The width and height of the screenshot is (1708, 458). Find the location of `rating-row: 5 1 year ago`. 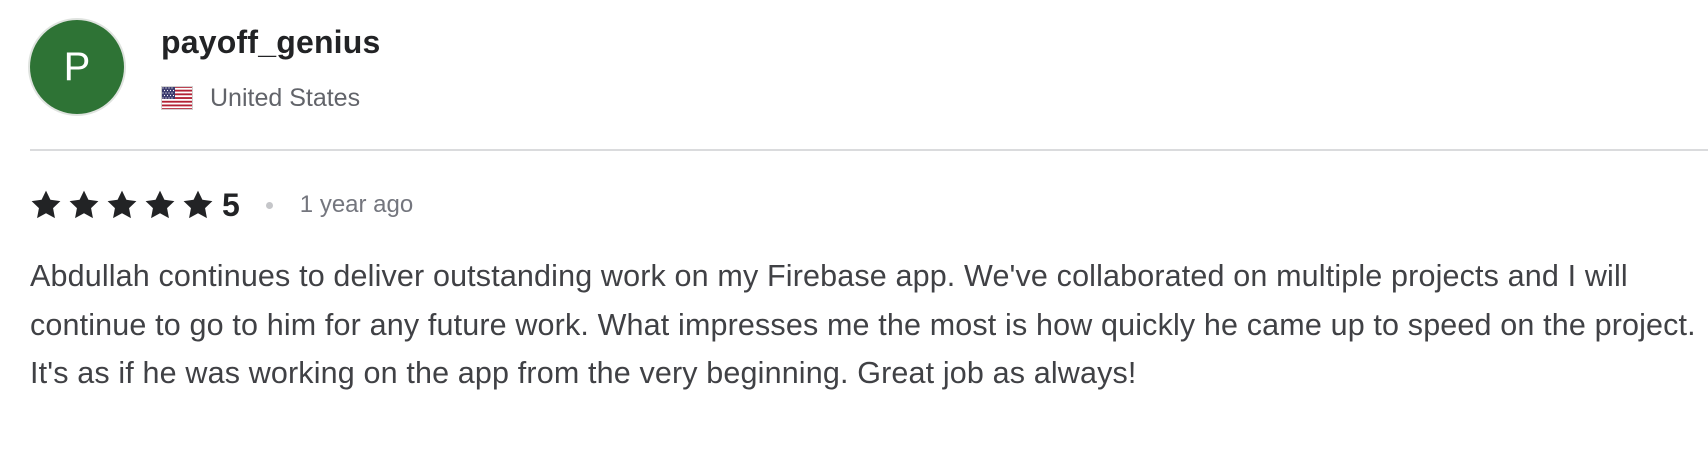

rating-row: 5 1 year ago is located at coordinates (221, 205).